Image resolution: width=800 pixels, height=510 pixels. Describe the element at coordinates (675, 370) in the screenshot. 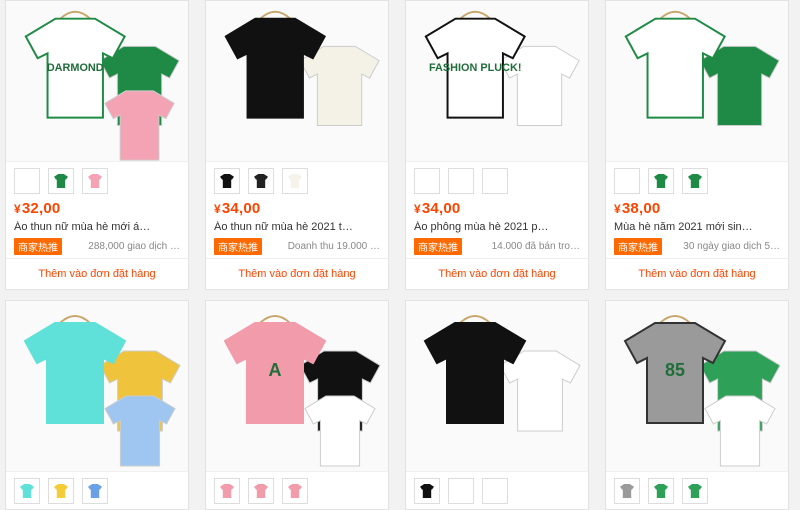

I see `shirt-print-text: 85` at that location.